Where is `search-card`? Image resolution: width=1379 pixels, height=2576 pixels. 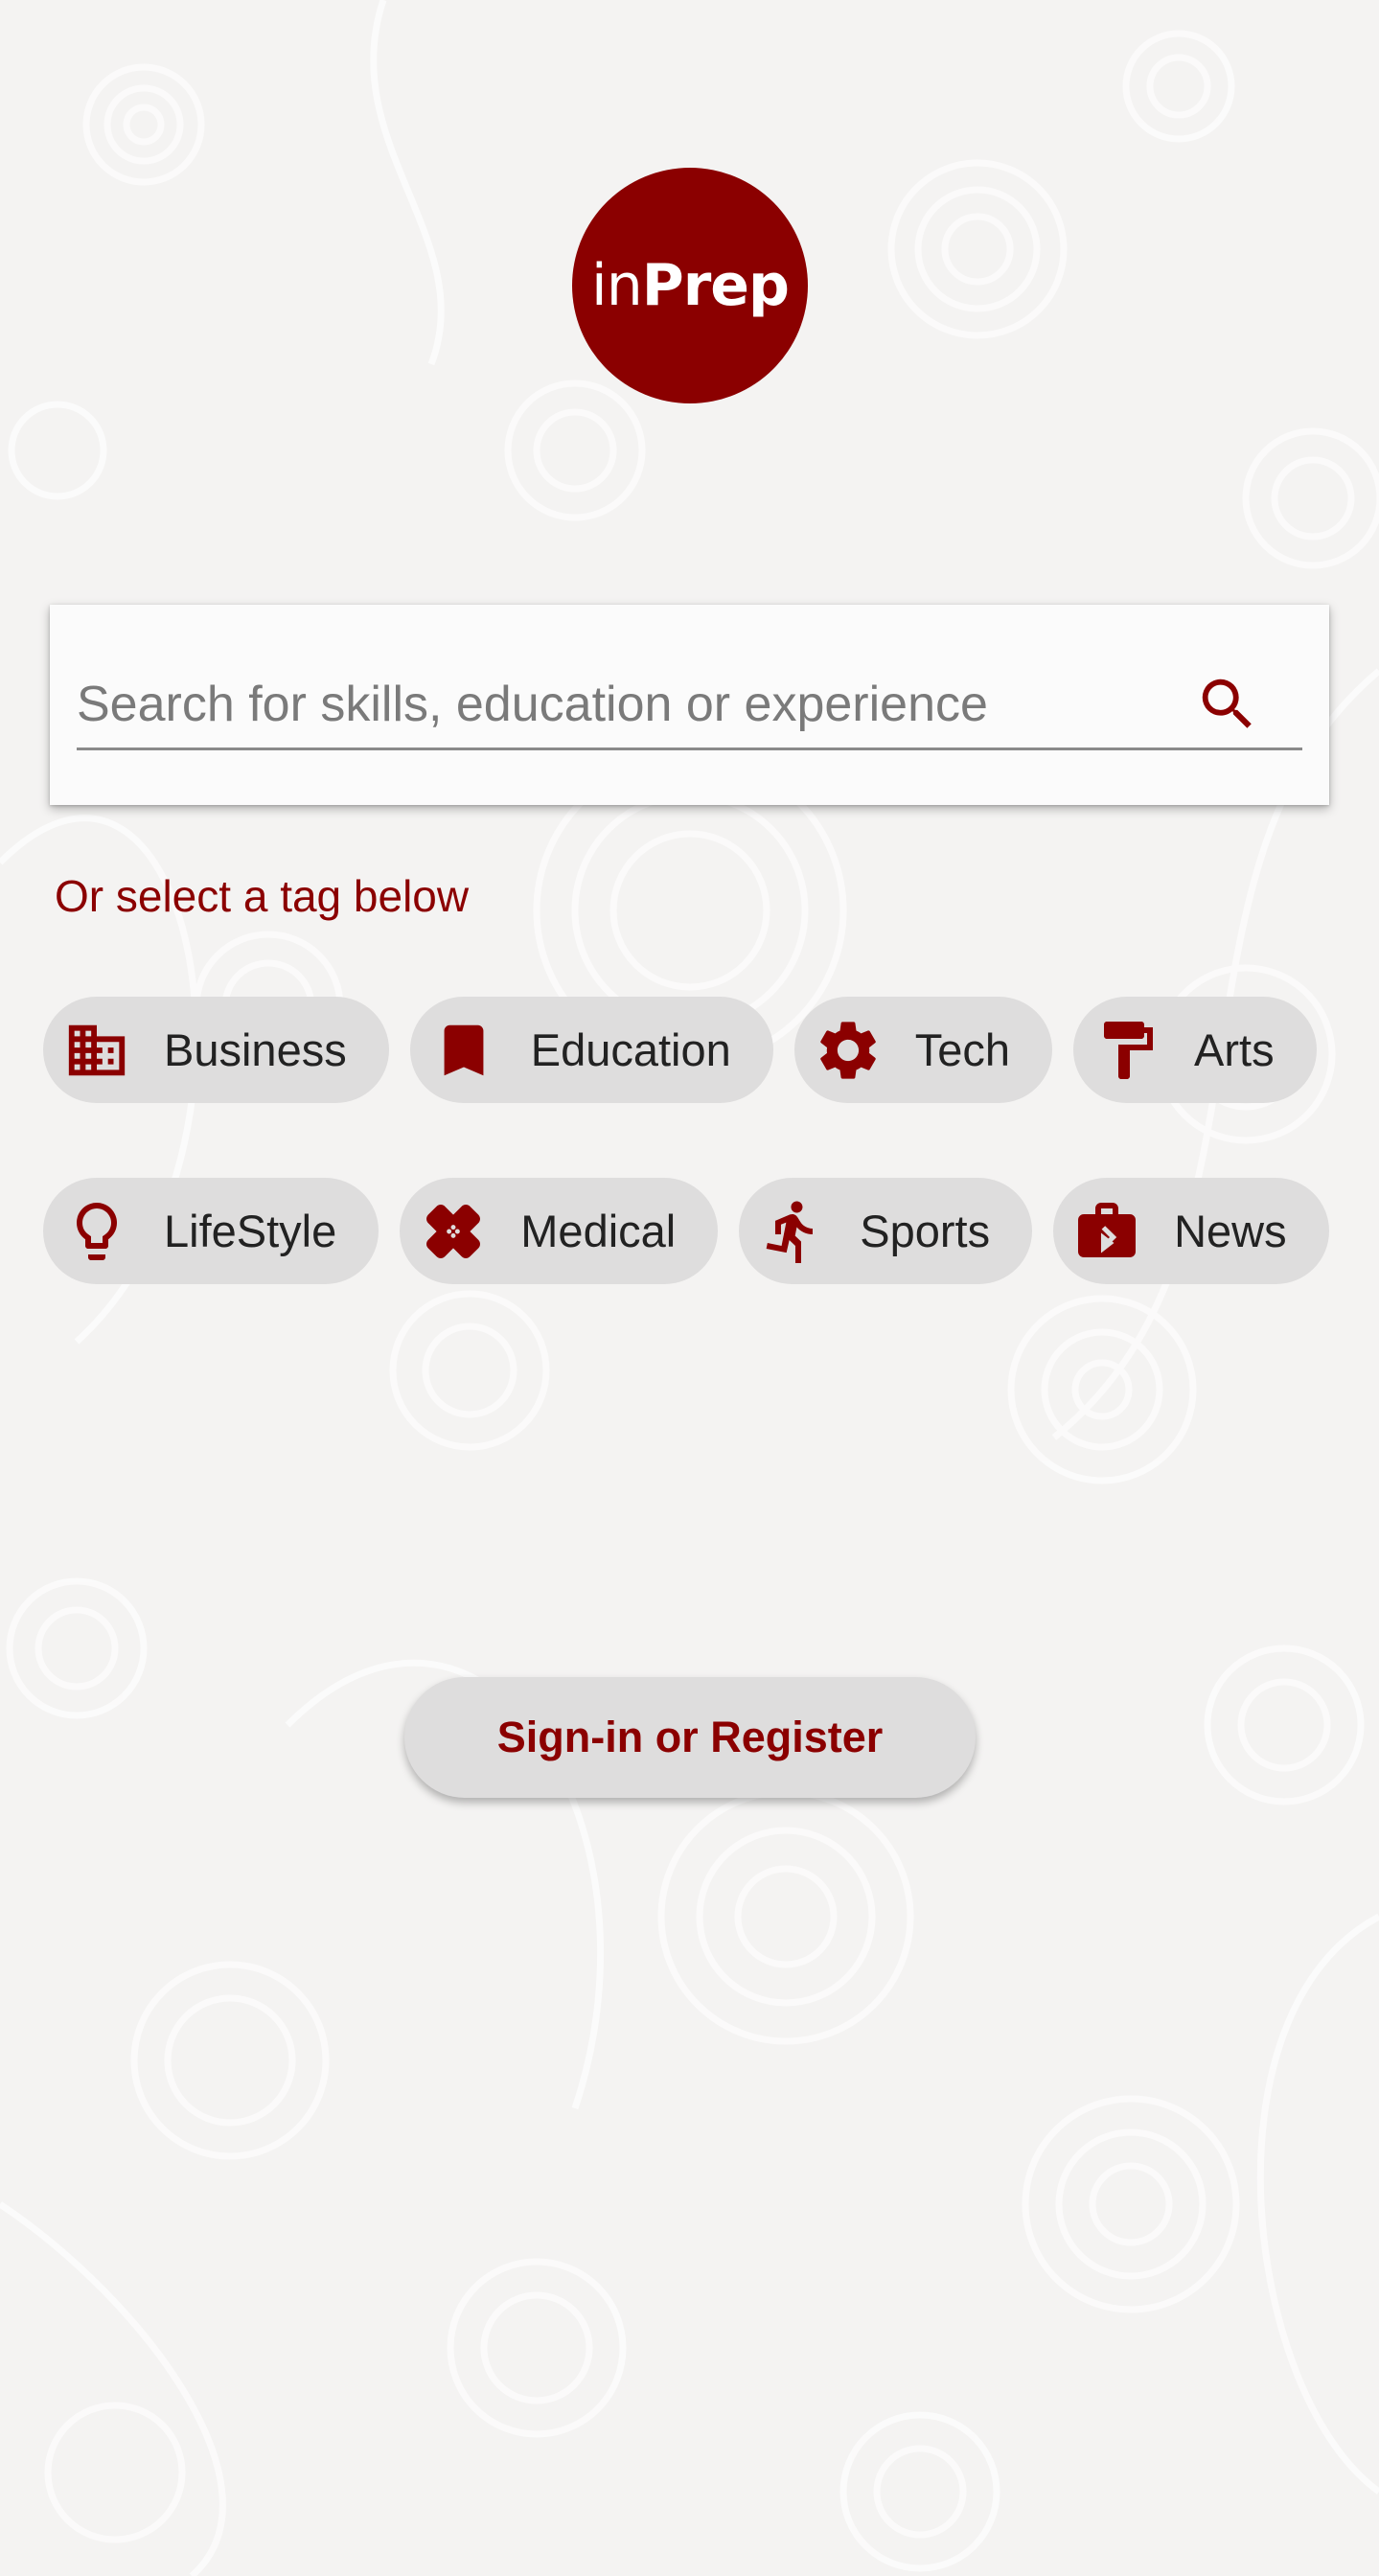
search-card is located at coordinates (689, 705).